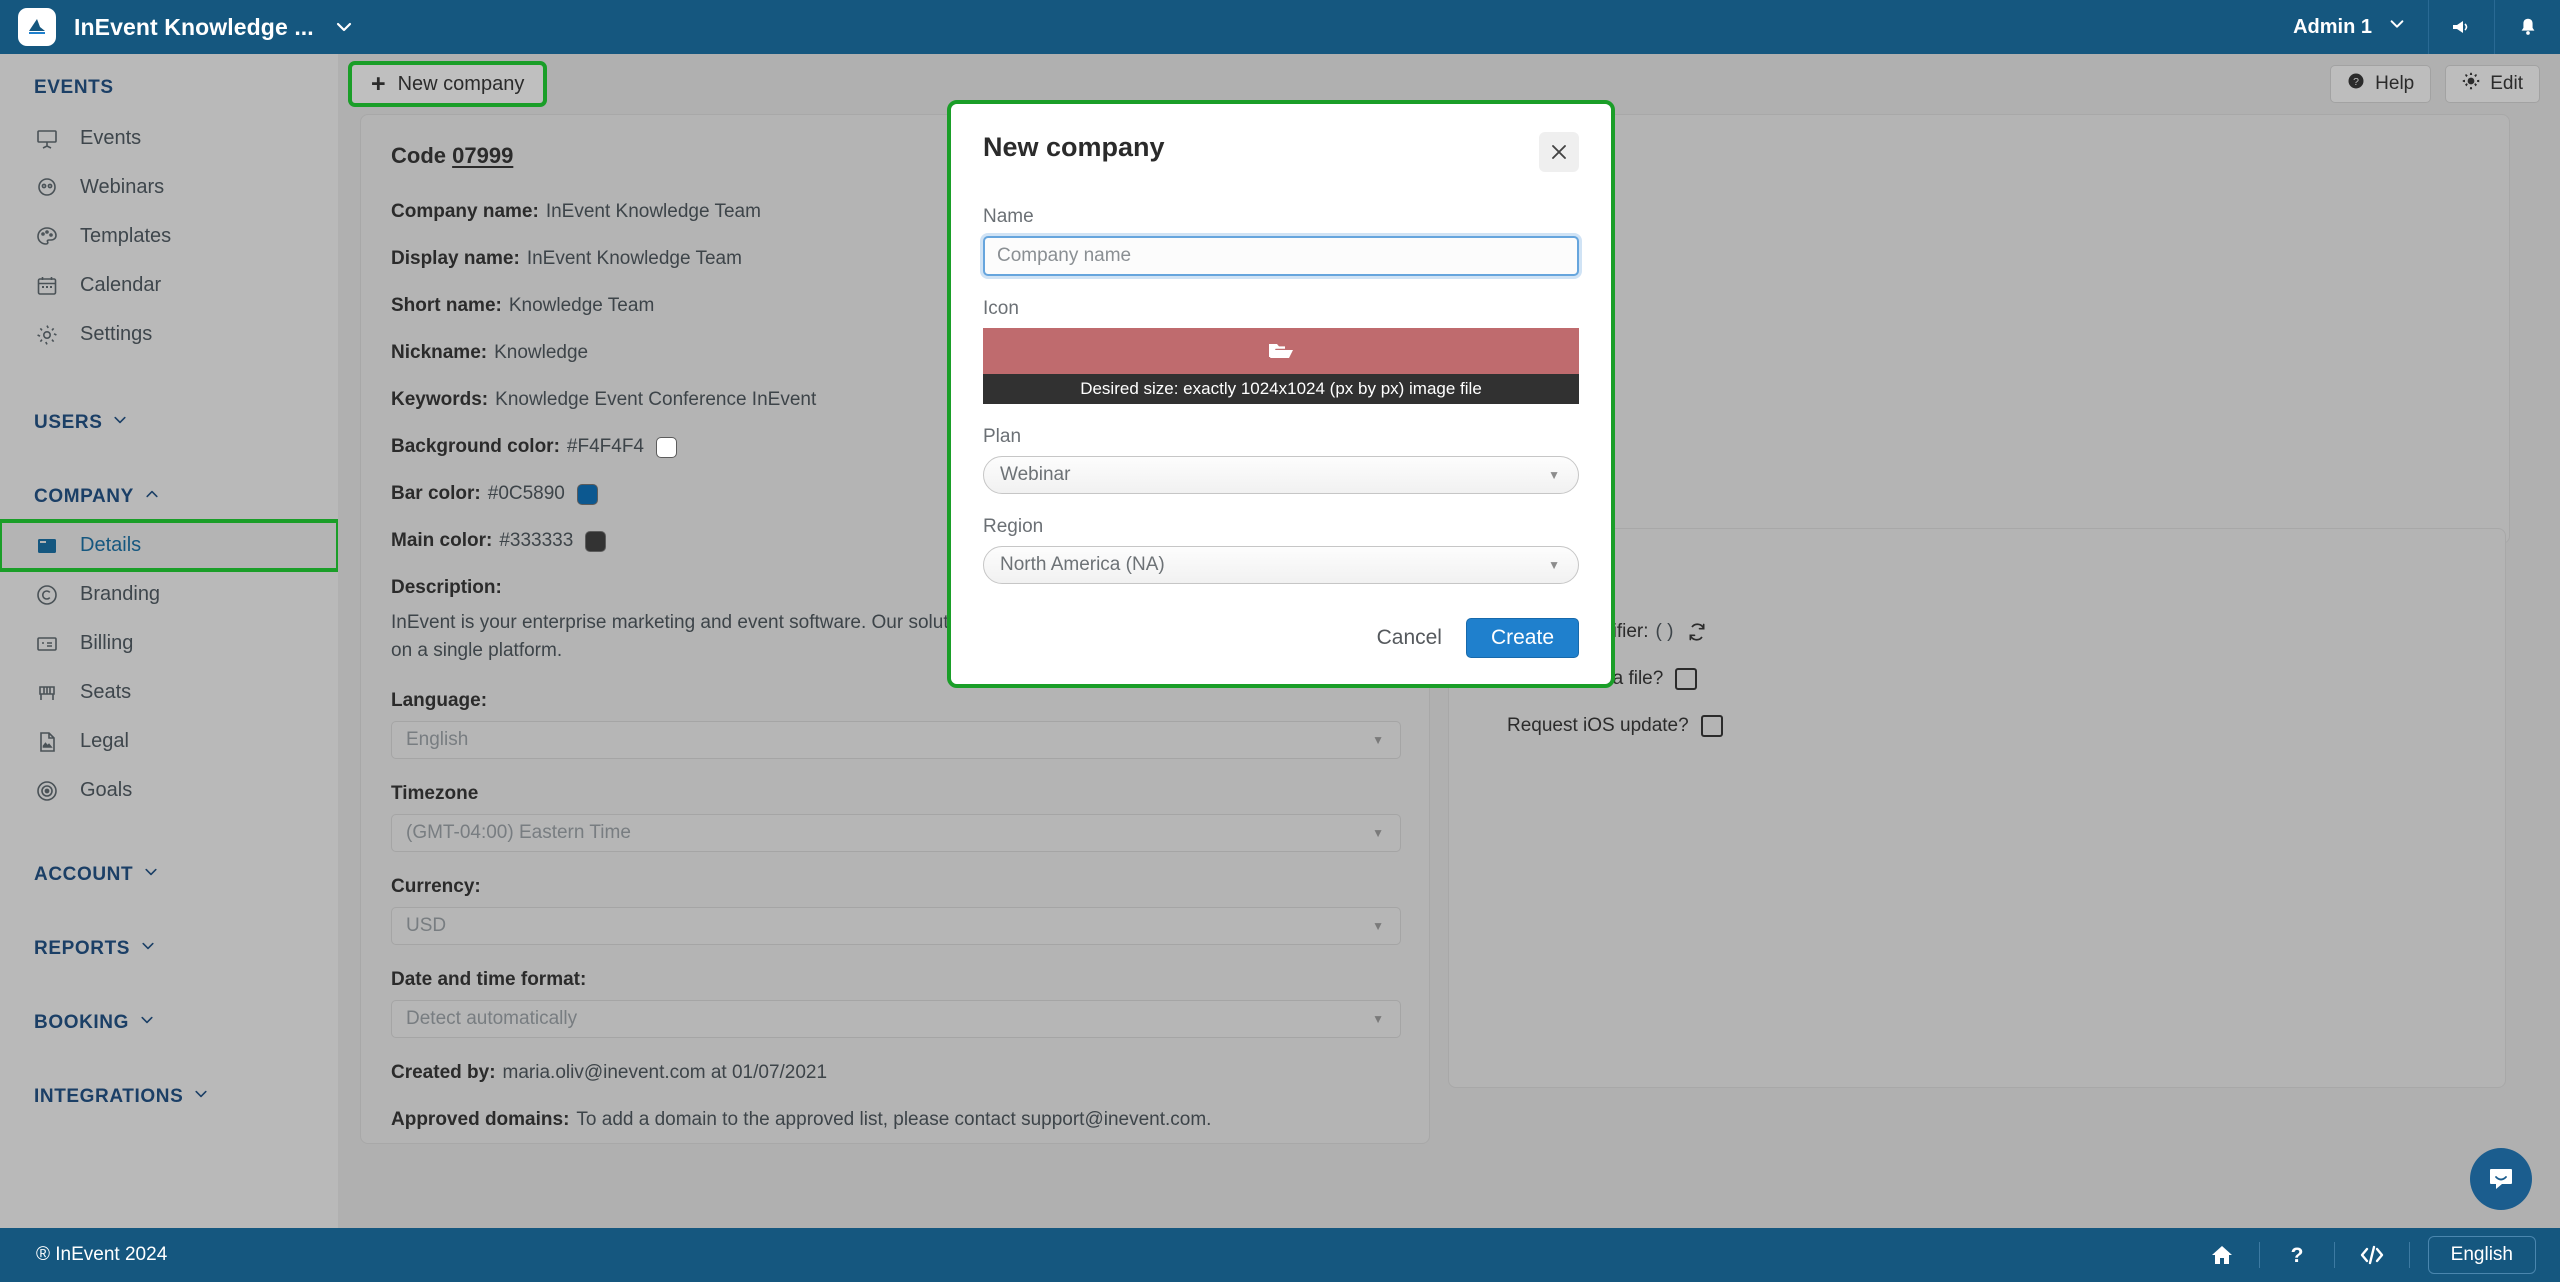 The width and height of the screenshot is (2560, 1282). I want to click on new-company-button: + New company, so click(447, 84).